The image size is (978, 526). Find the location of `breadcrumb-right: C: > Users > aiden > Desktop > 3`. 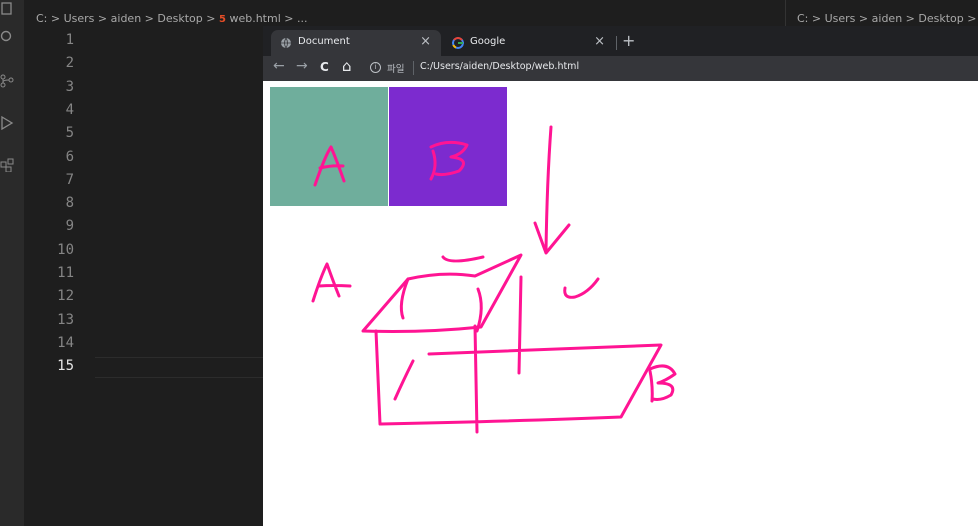

breadcrumb-right: C: > Users > aiden > Desktop > 3 is located at coordinates (887, 18).